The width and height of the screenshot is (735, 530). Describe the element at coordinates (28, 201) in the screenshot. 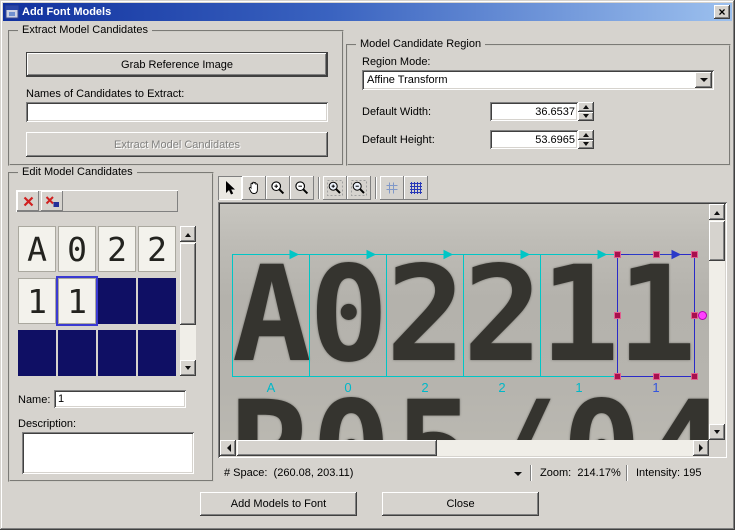

I see `delete-candidate-button` at that location.